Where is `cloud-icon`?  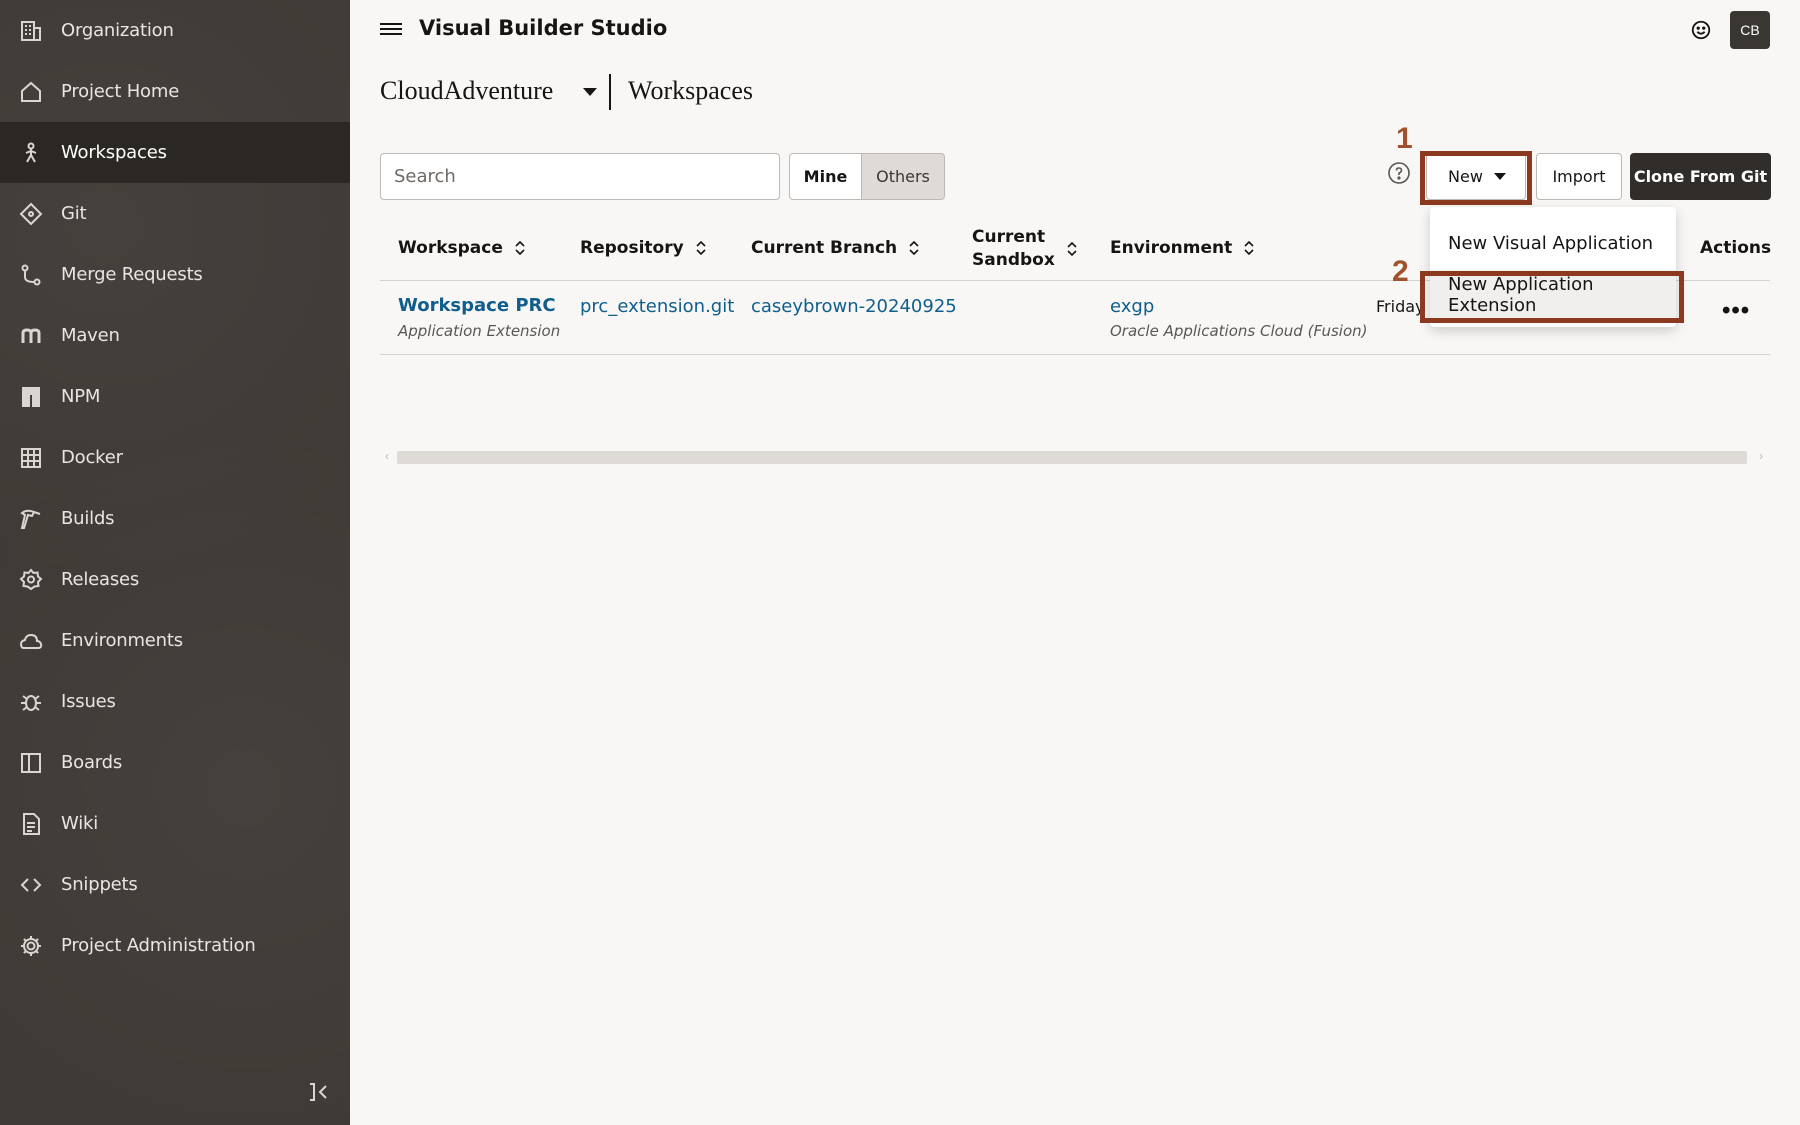 cloud-icon is located at coordinates (31, 641).